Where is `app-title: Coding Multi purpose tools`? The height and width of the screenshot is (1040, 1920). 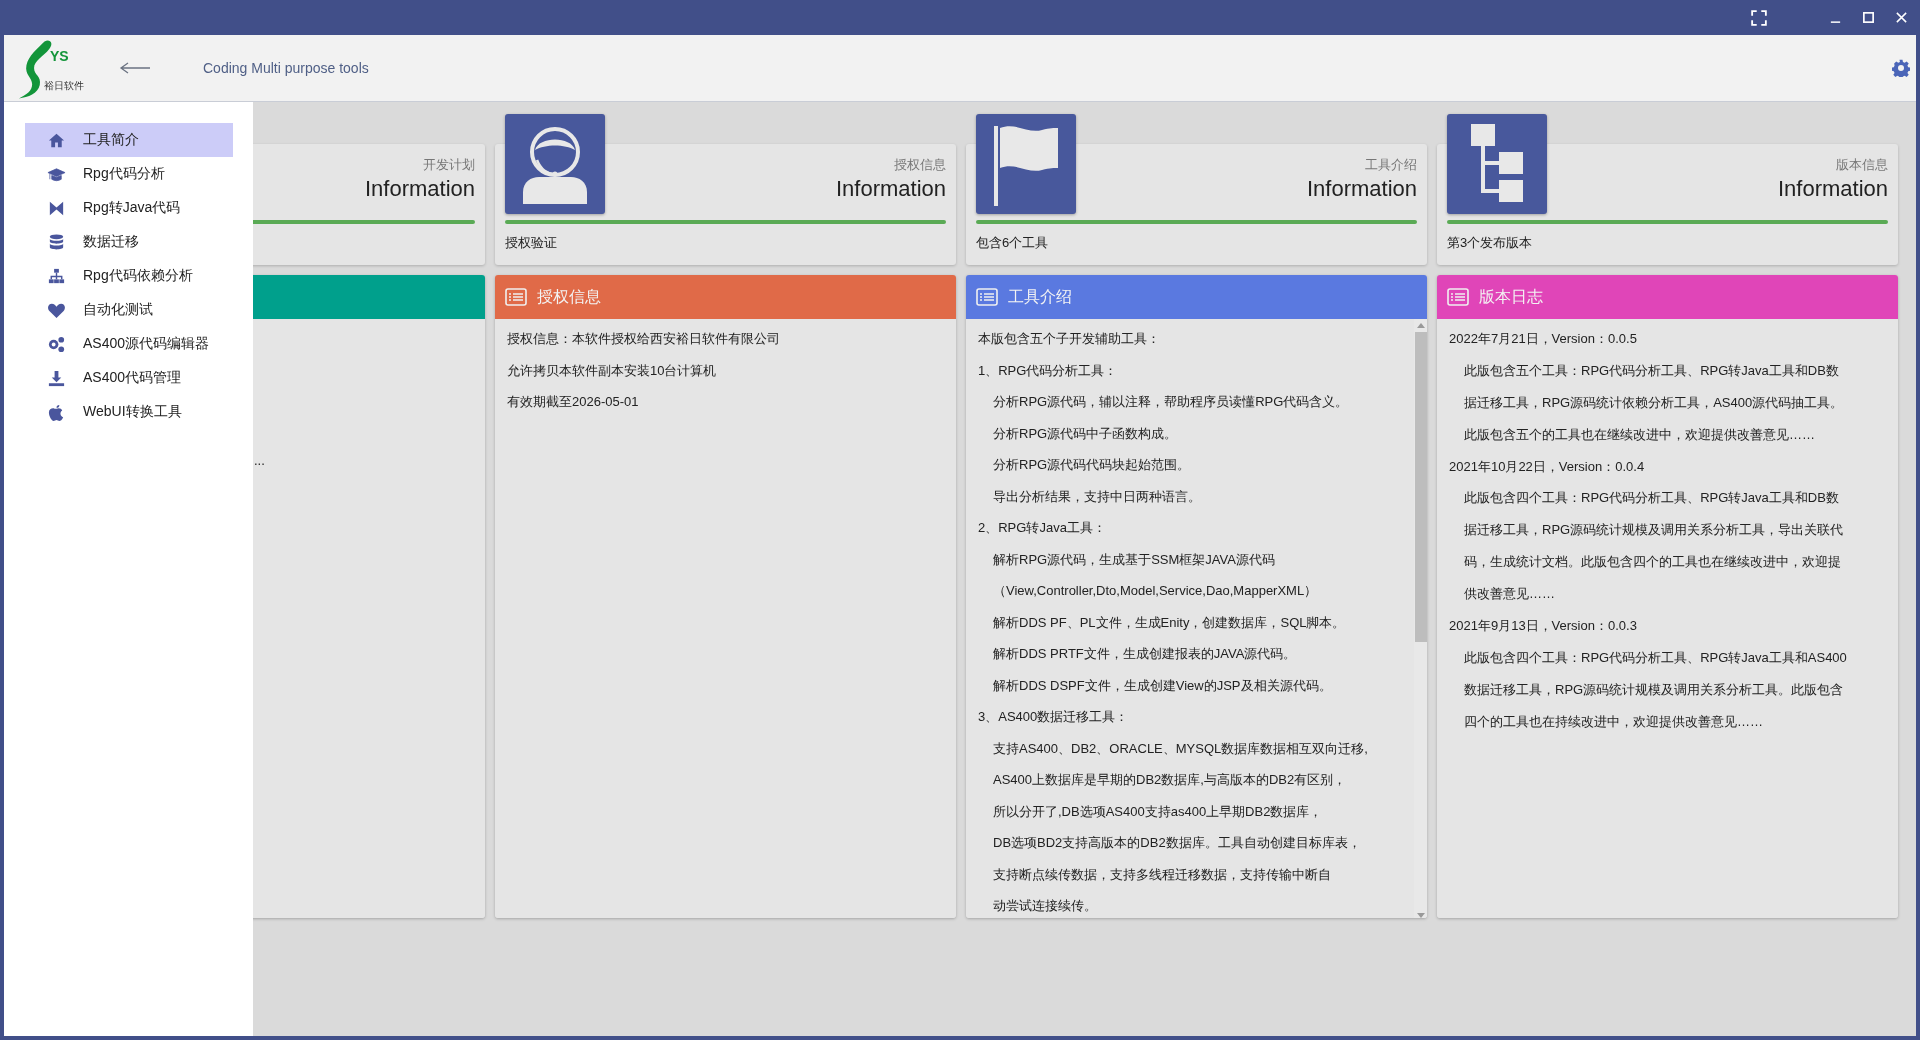 app-title: Coding Multi purpose tools is located at coordinates (286, 68).